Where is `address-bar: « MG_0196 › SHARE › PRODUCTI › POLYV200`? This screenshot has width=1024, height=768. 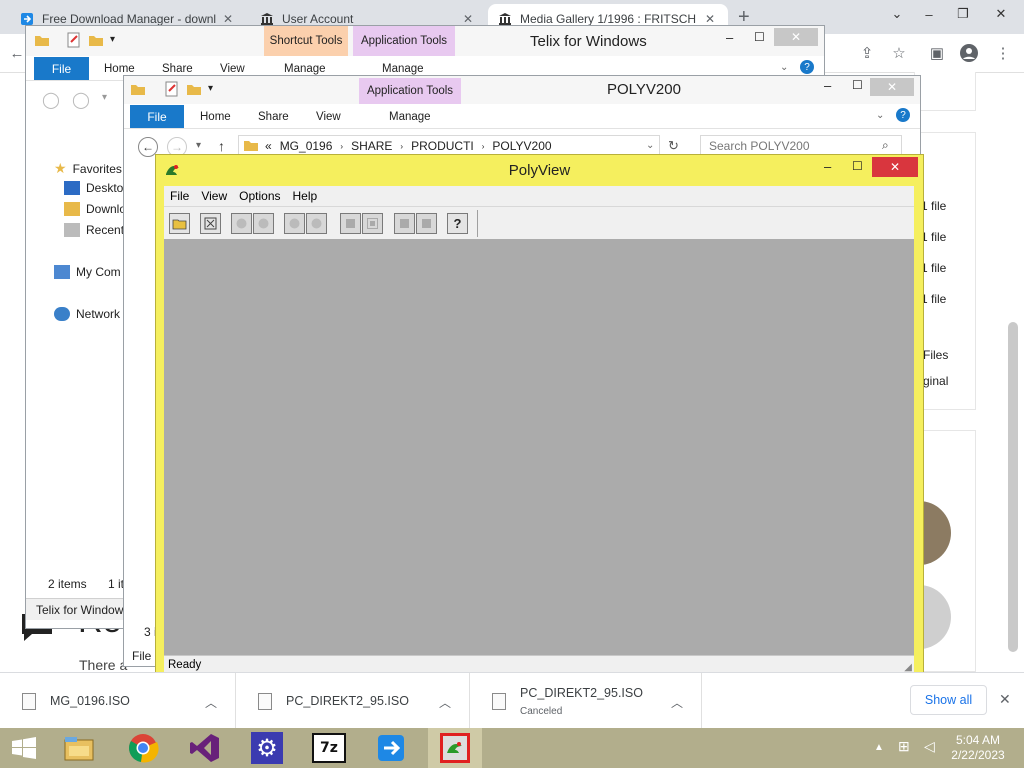 address-bar: « MG_0196 › SHARE › PRODUCTI › POLYV200 is located at coordinates (449, 146).